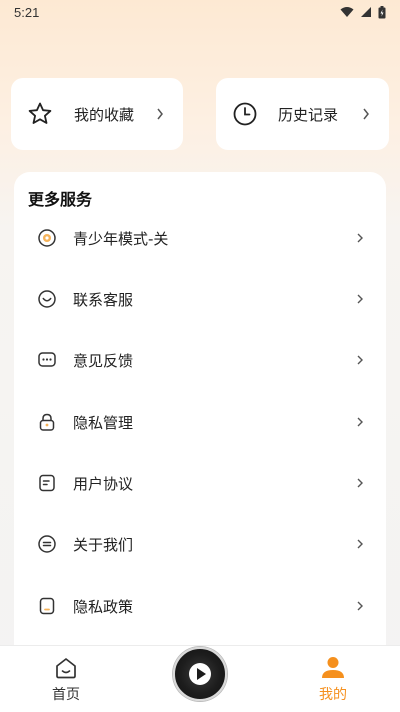 This screenshot has width=400, height=712. I want to click on history-card: 历史记录, so click(302, 114).